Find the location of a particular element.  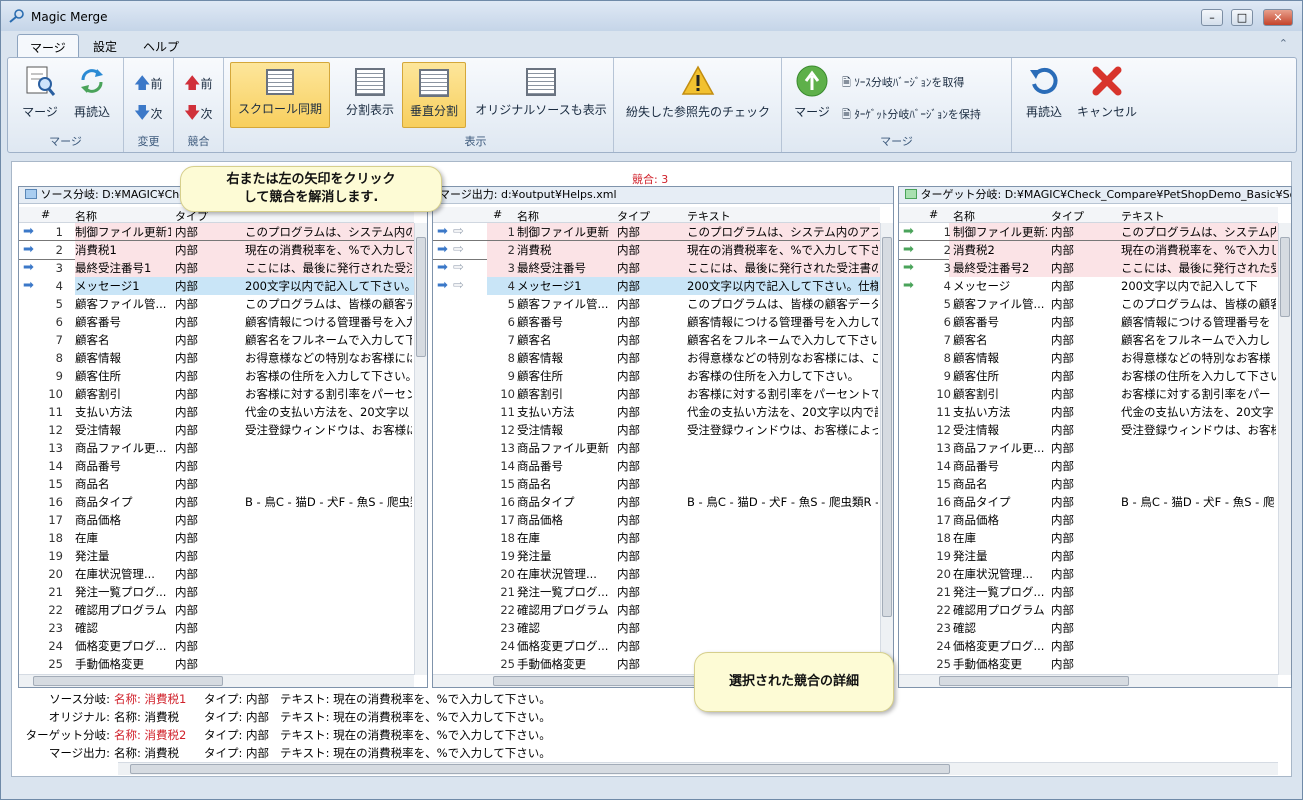

merge-col-1: 名称 is located at coordinates (528, 216).